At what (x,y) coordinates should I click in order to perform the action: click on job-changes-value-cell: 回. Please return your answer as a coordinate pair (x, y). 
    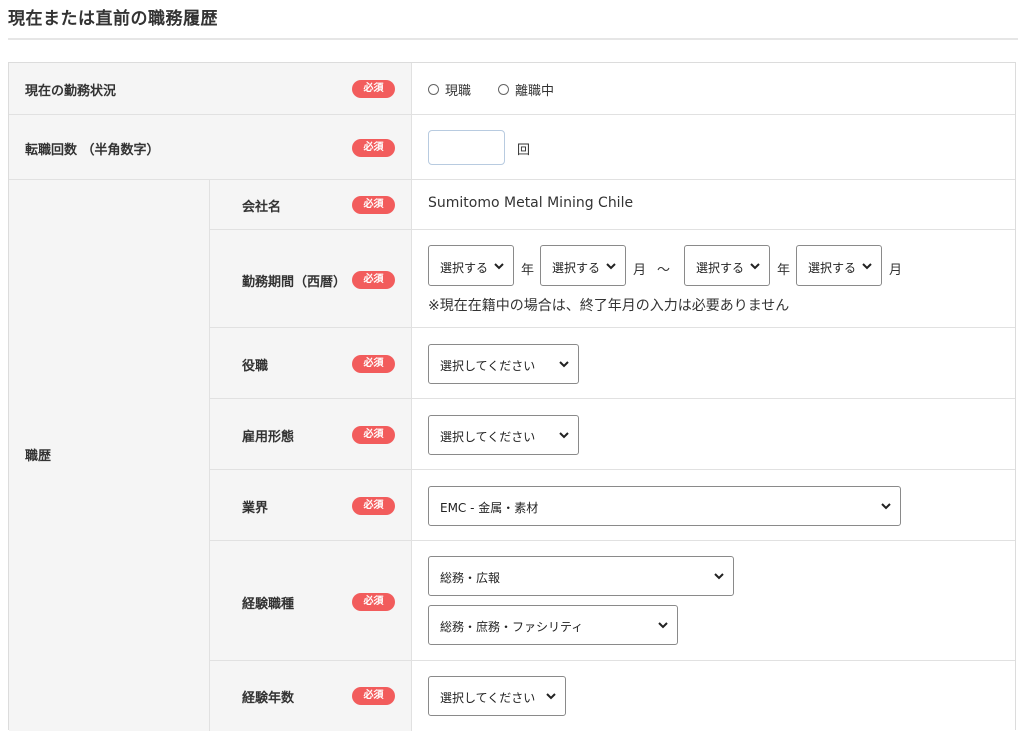
    Looking at the image, I should click on (713, 147).